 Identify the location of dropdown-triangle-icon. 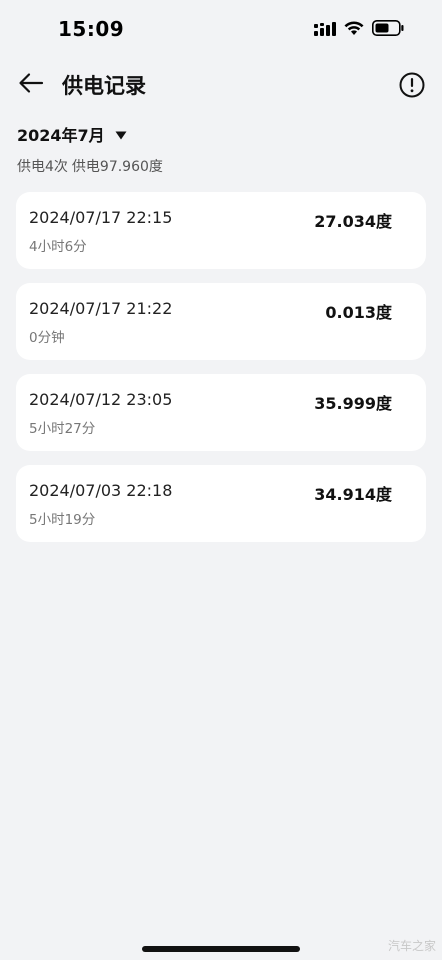
(121, 134).